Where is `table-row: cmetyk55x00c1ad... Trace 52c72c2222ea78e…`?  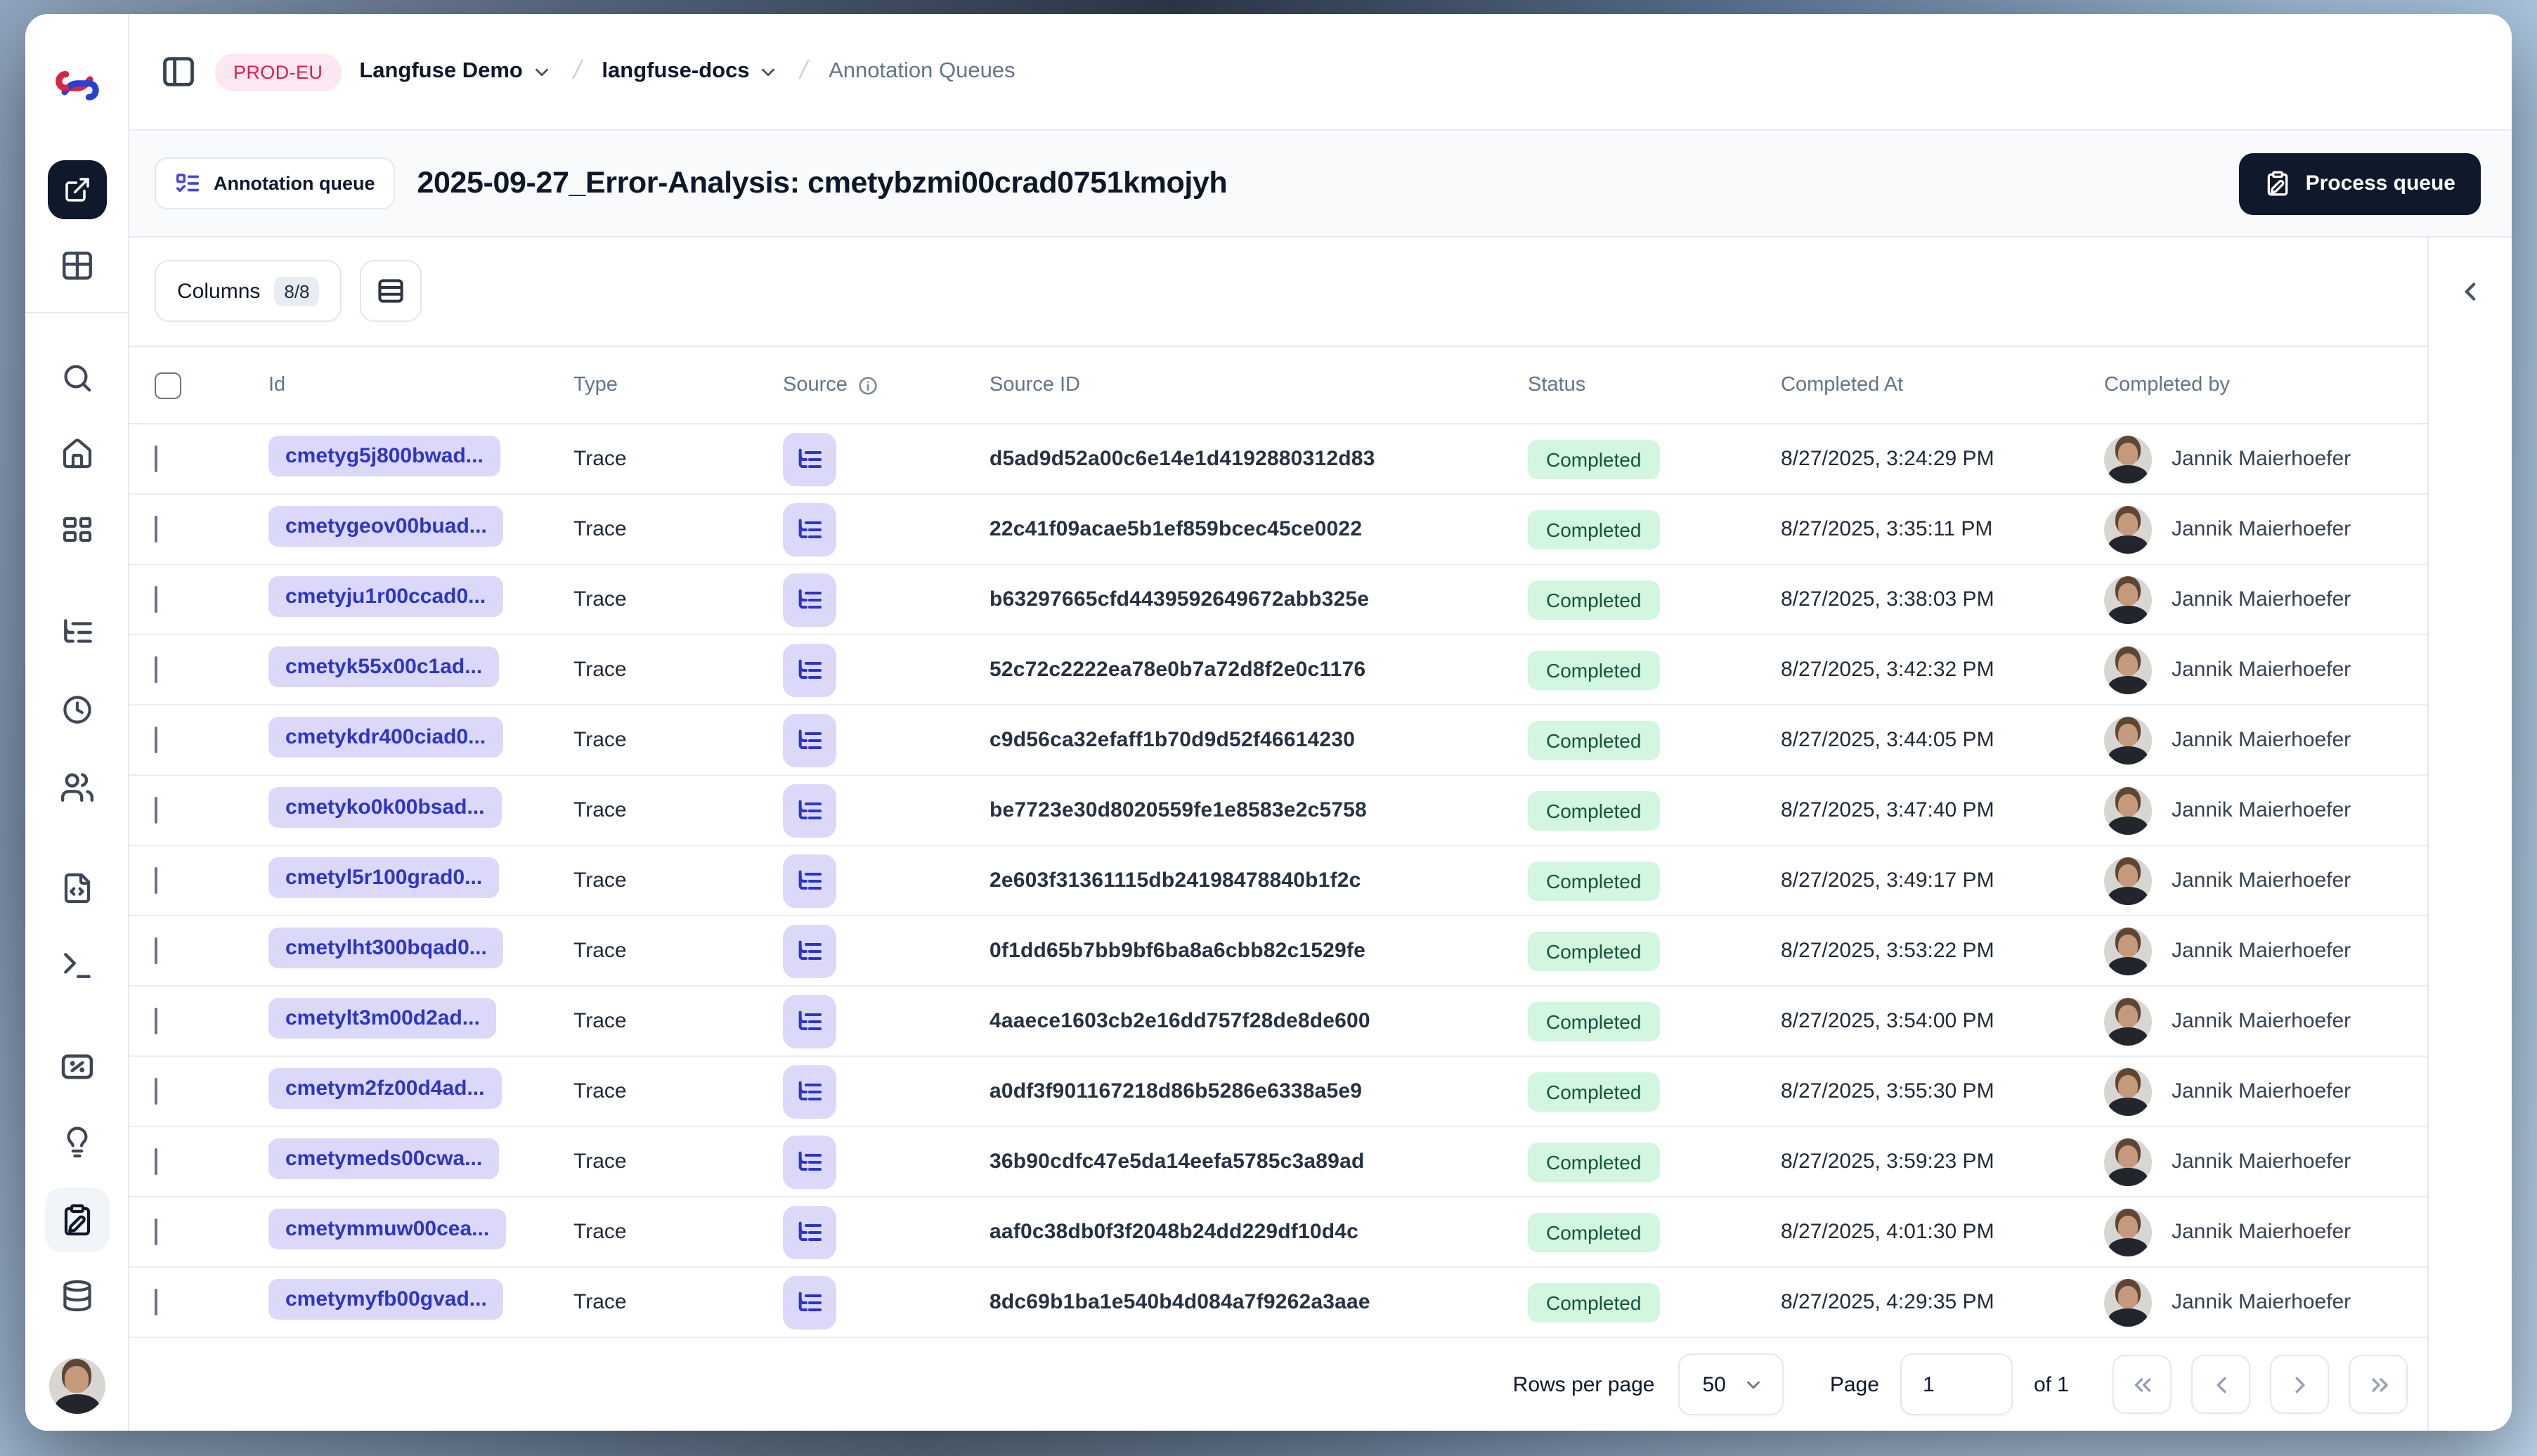 table-row: cmetyk55x00c1ad... Trace 52c72c2222ea78e… is located at coordinates (1278, 670).